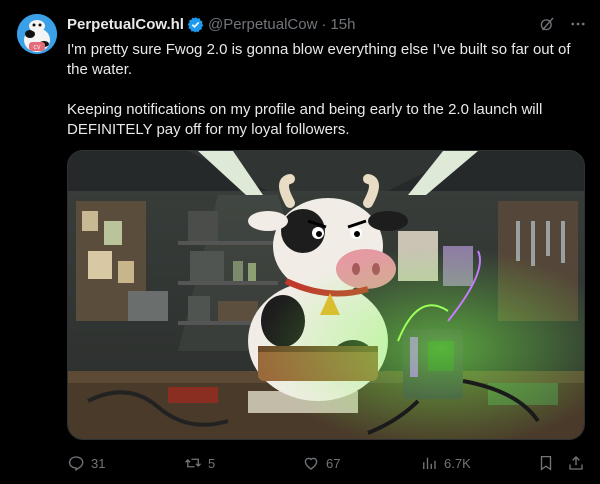 The width and height of the screenshot is (600, 484). I want to click on header-actions, so click(563, 24).